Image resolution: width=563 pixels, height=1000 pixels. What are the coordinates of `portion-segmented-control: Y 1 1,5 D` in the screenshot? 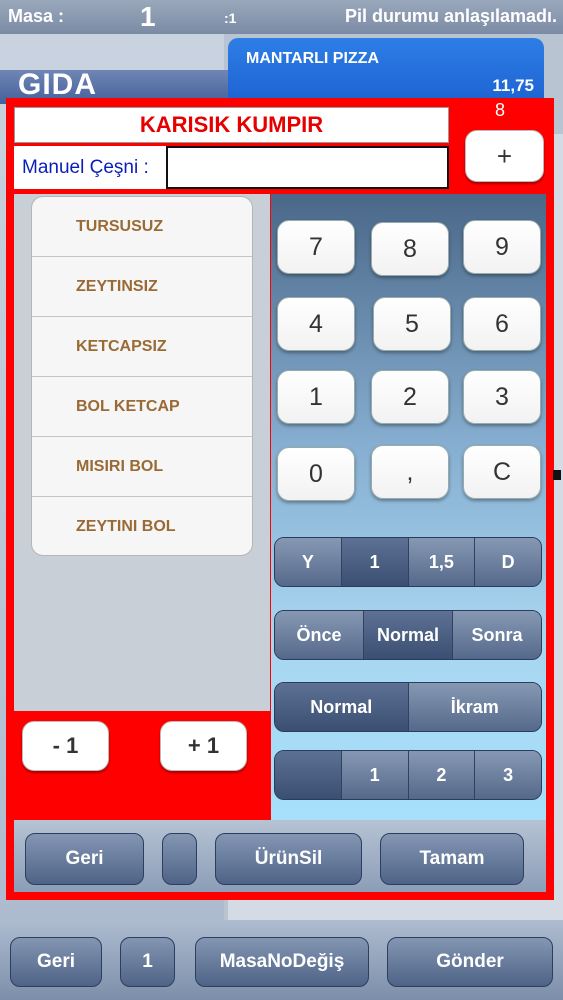 It's located at (408, 562).